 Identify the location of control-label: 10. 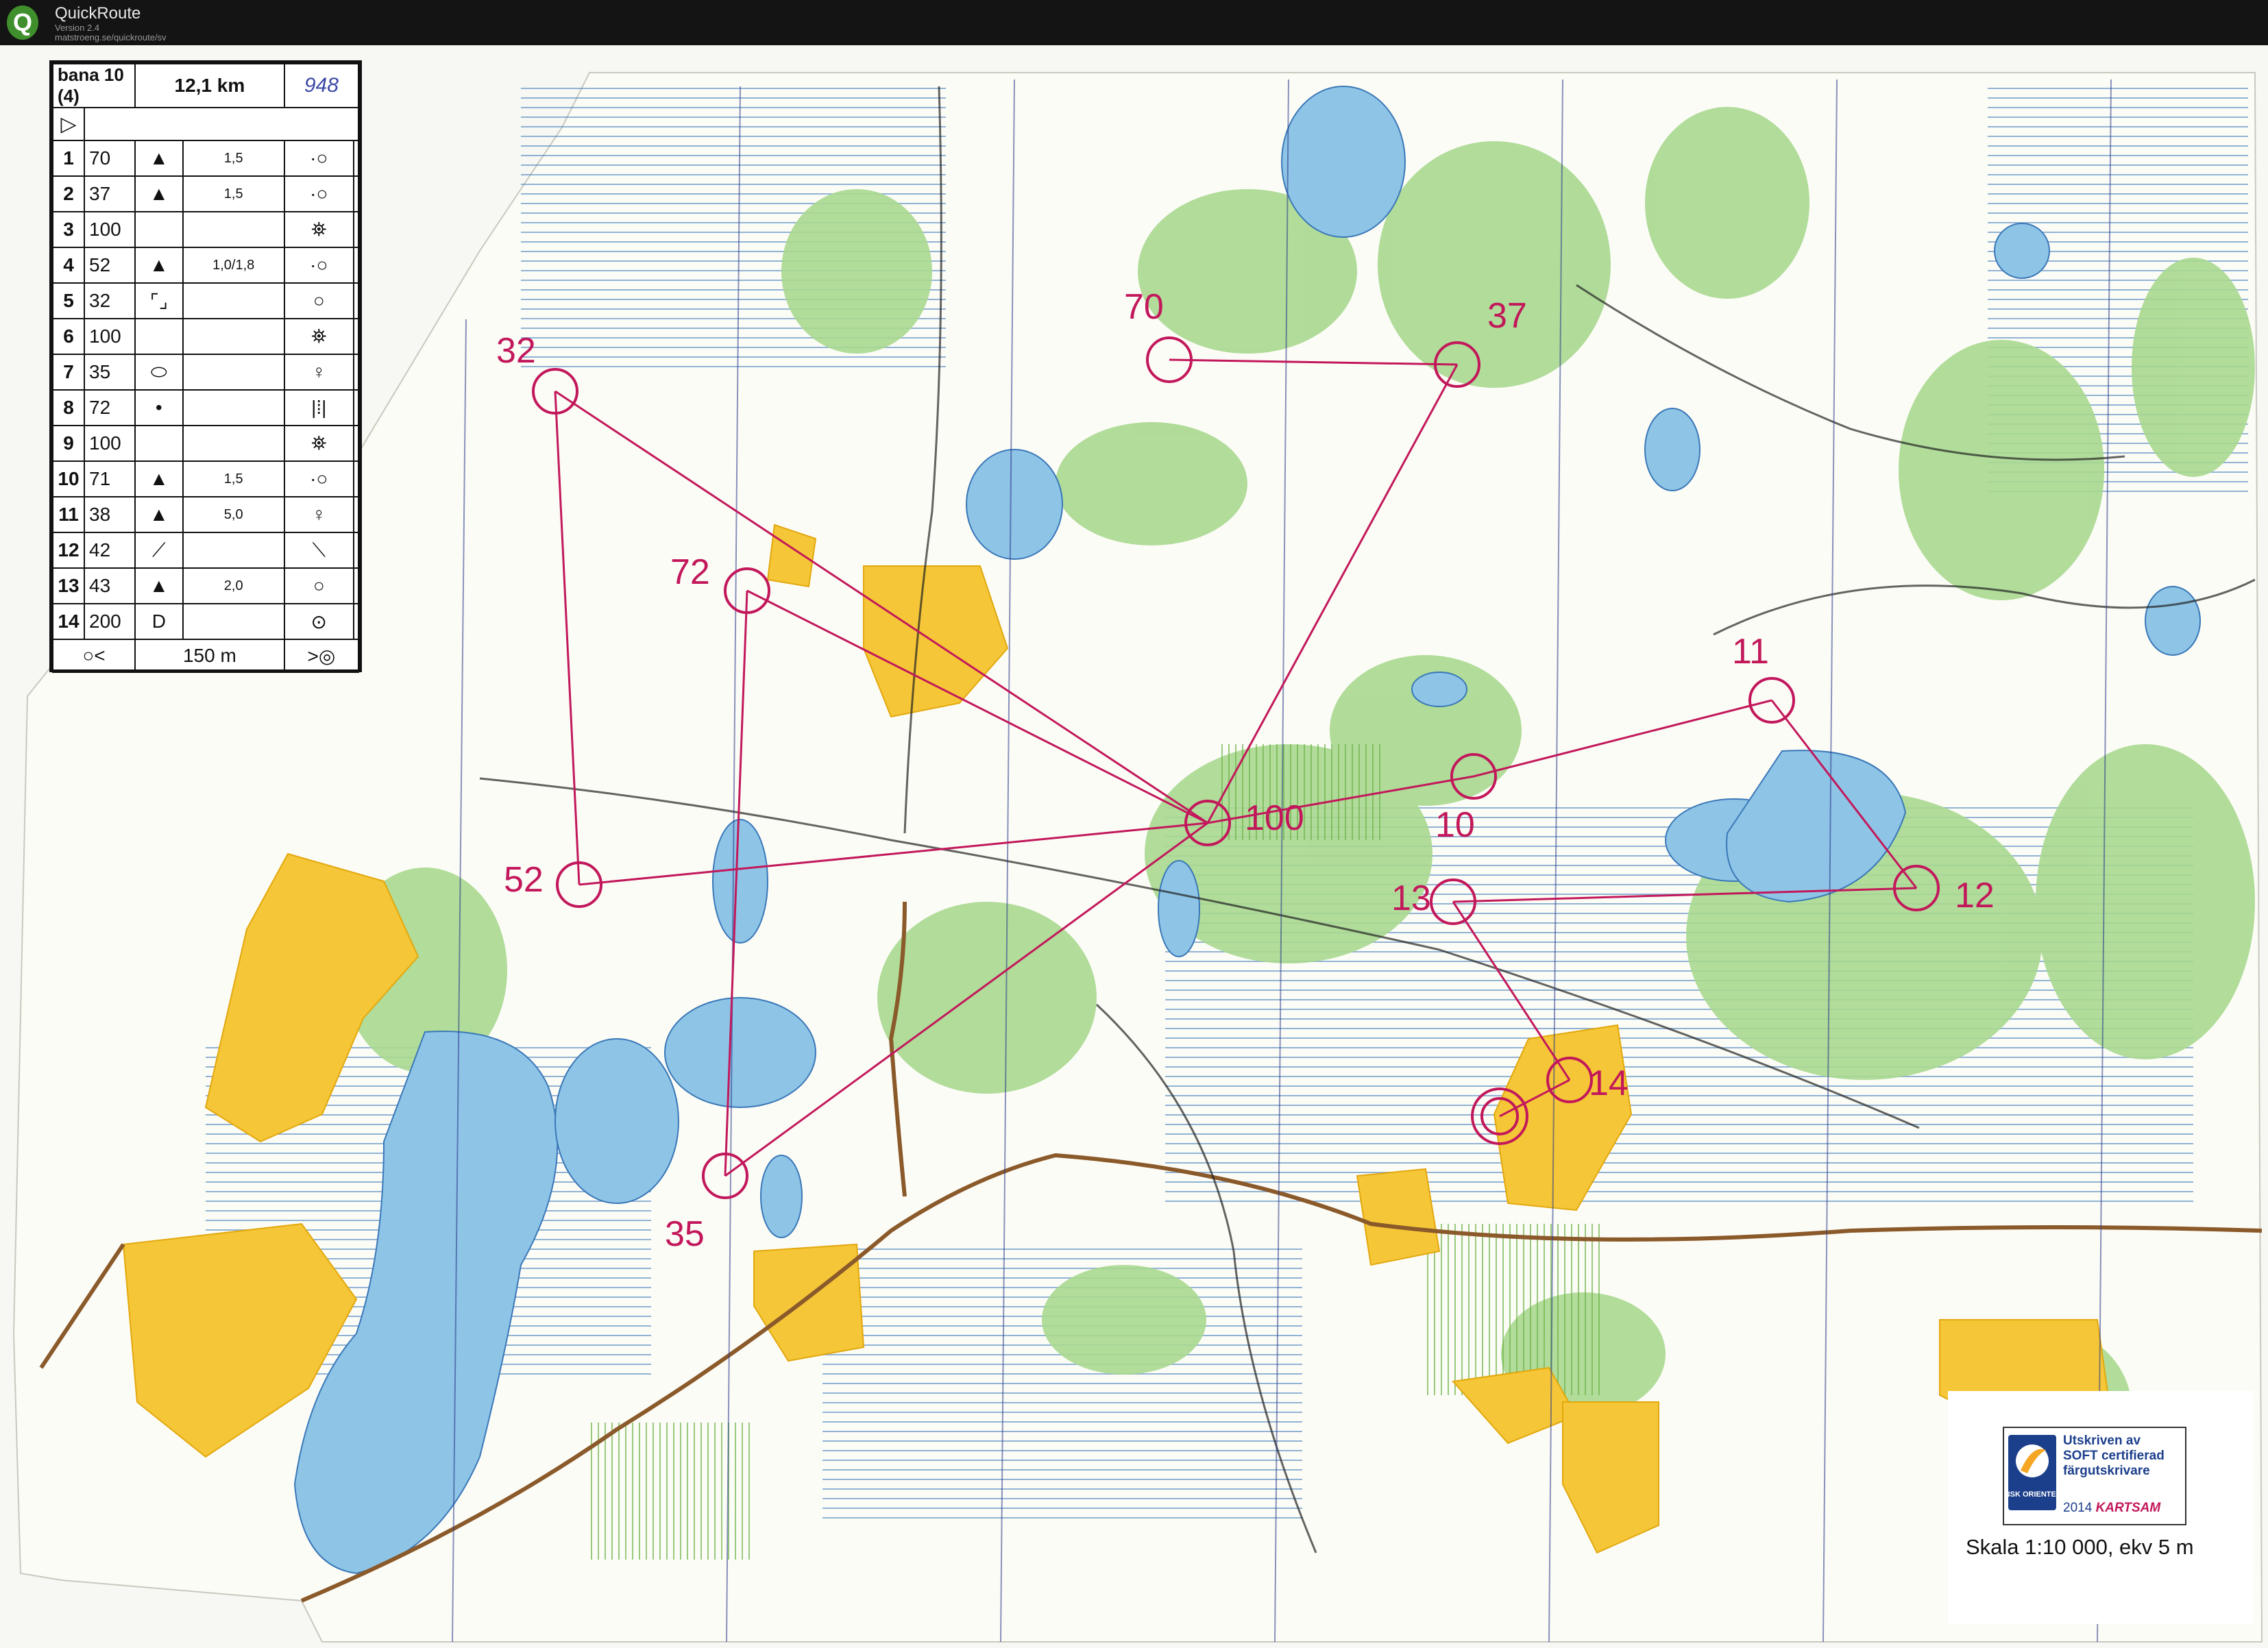
(1455, 825).